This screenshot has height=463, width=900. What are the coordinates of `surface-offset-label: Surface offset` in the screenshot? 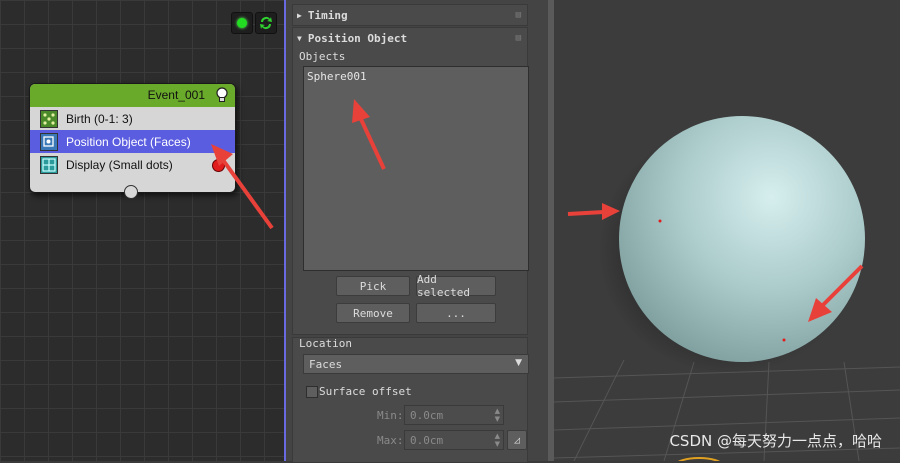 It's located at (365, 391).